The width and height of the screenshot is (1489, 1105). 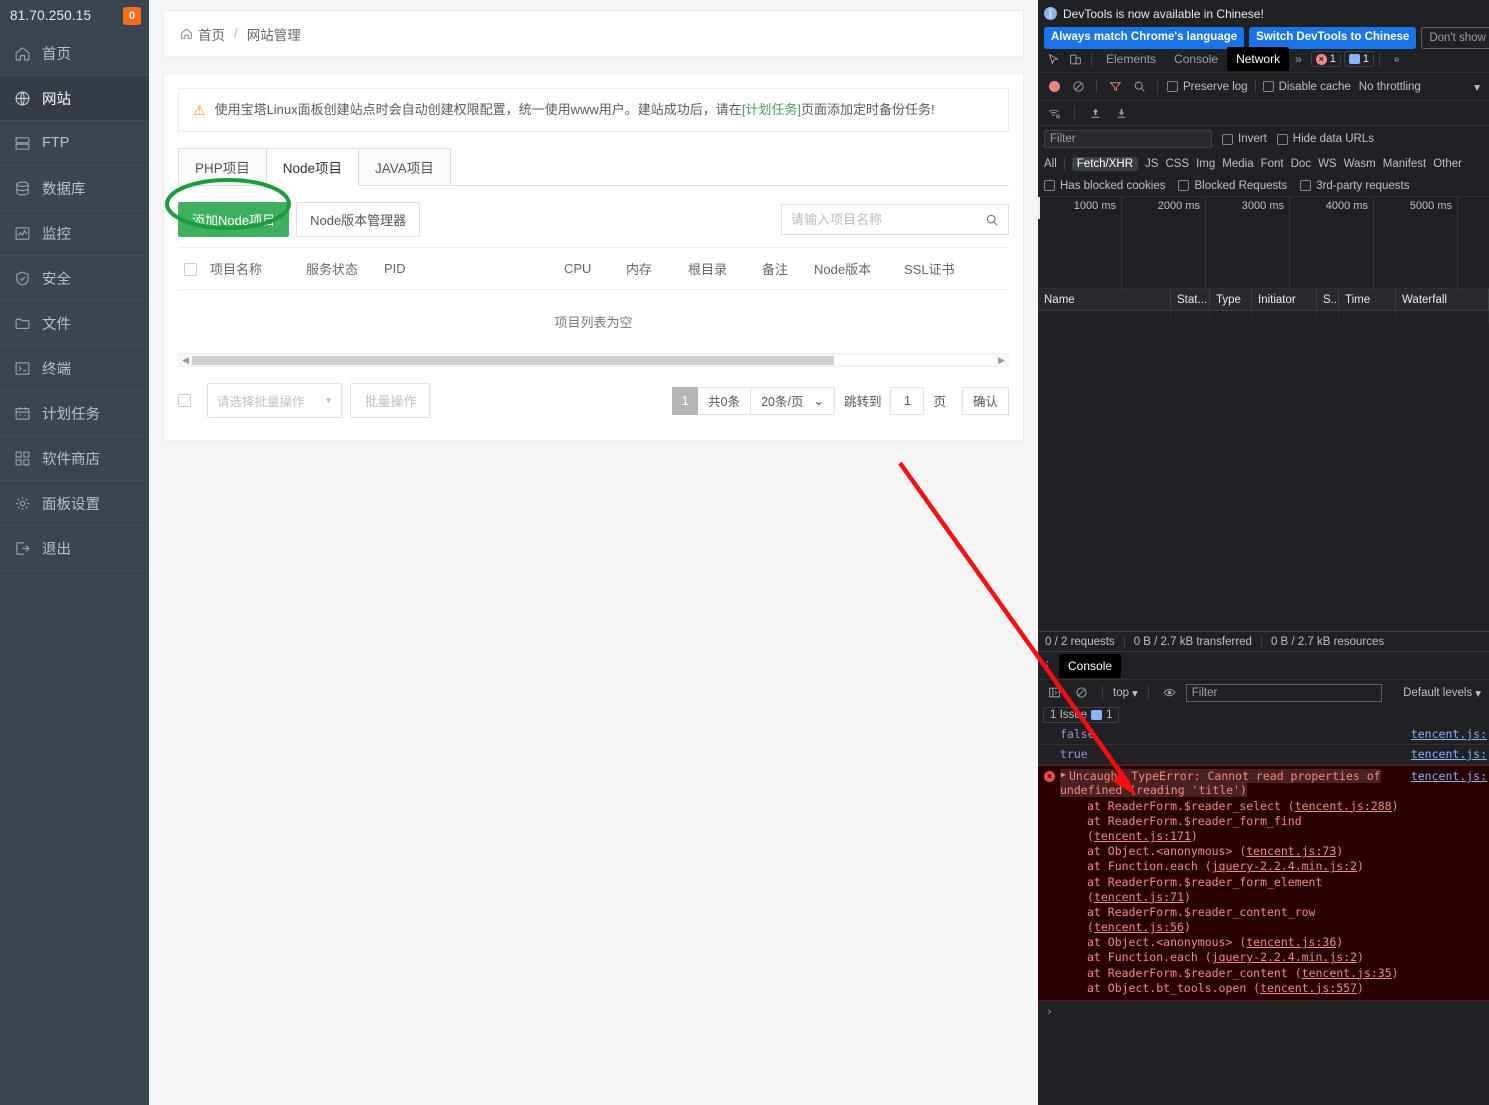 I want to click on col-name: Name, so click(x=1104, y=299).